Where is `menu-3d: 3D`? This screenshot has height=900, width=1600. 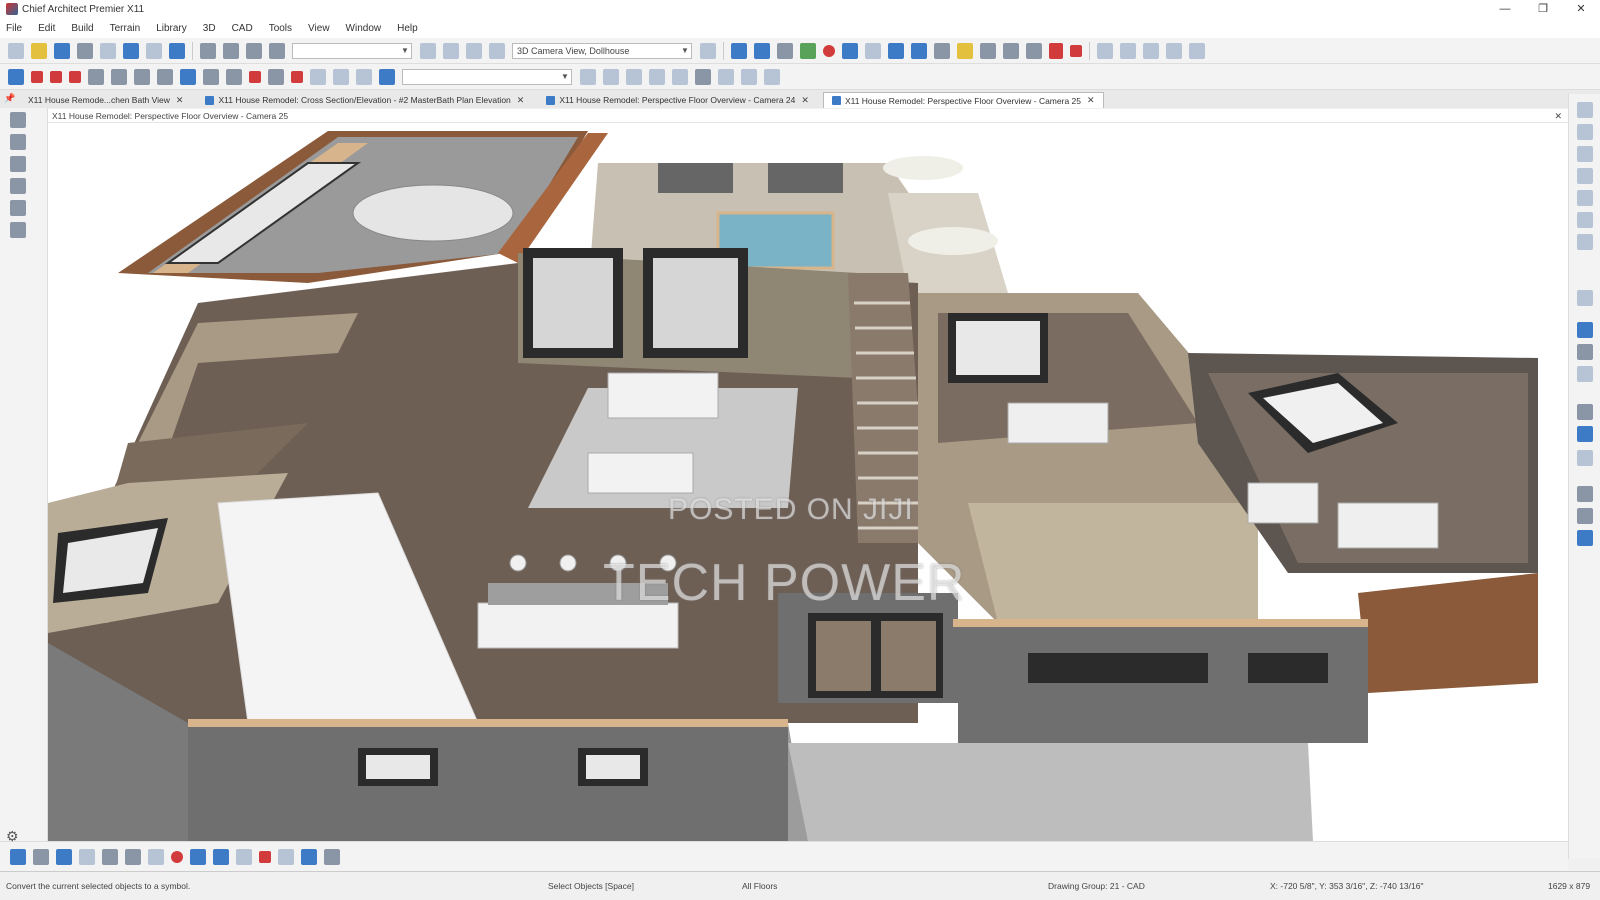 menu-3d: 3D is located at coordinates (209, 28).